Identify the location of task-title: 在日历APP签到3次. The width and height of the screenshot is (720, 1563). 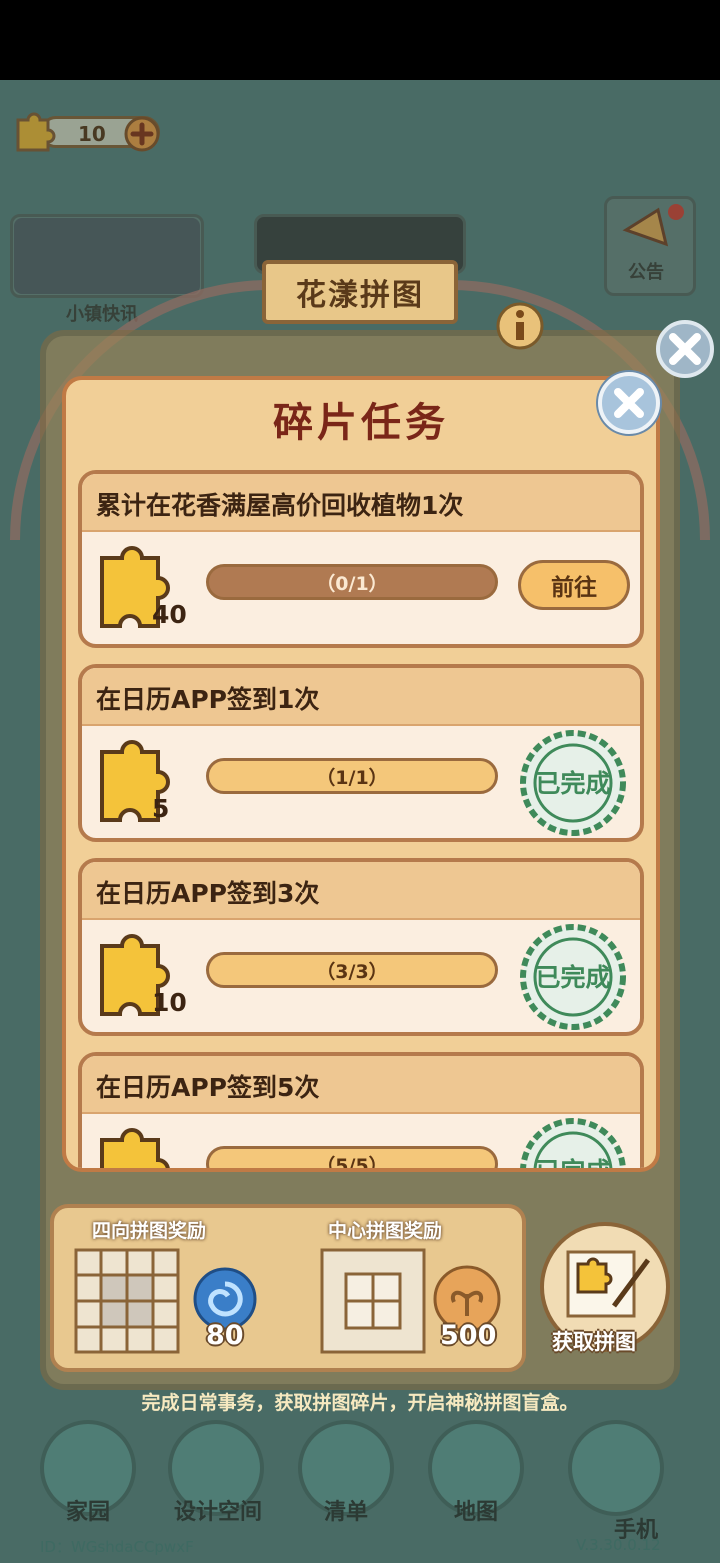
(208, 893).